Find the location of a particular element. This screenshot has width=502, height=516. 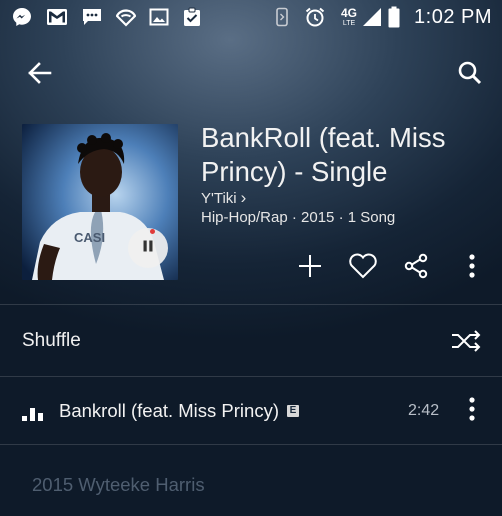

gmail-icon is located at coordinates (57, 17).